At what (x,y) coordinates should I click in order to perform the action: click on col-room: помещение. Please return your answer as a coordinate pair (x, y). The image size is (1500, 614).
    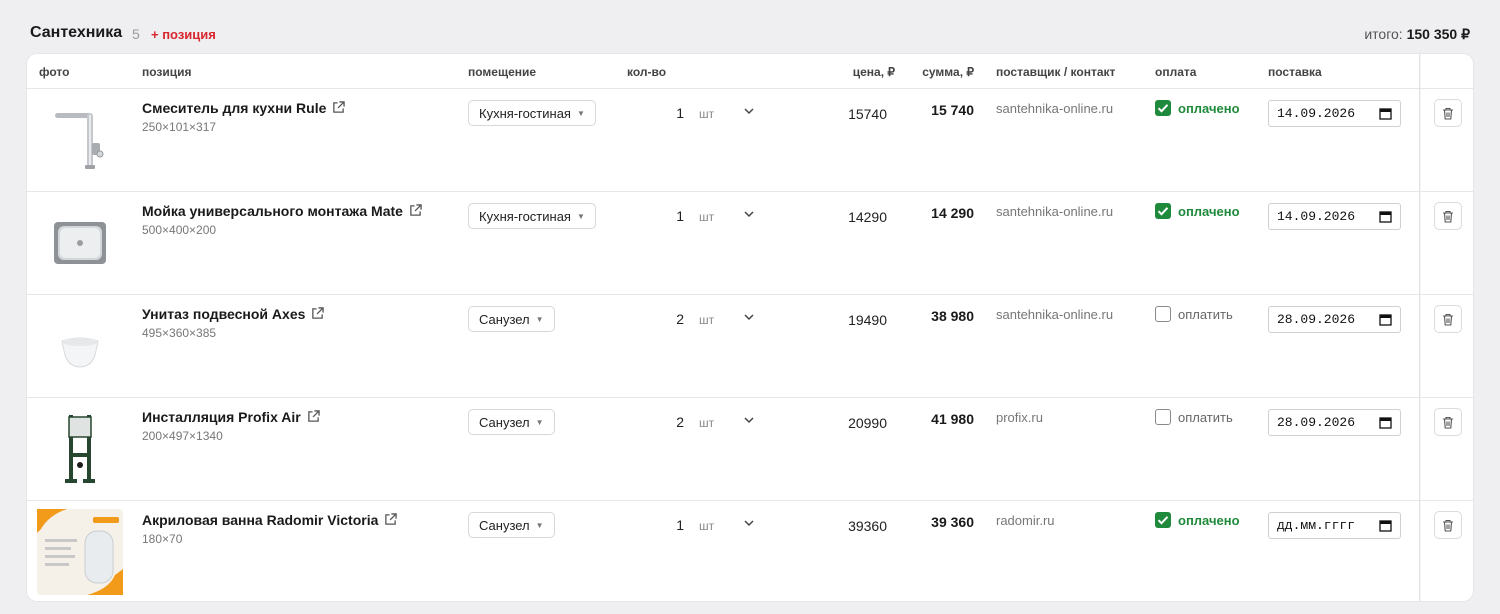
    Looking at the image, I should click on (502, 72).